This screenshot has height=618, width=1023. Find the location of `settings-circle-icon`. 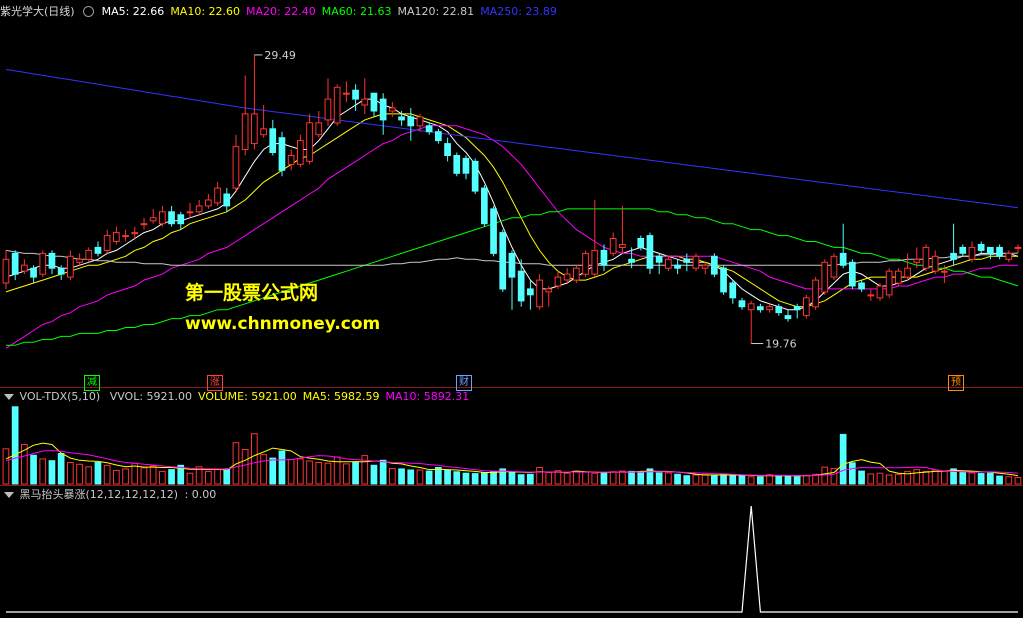

settings-circle-icon is located at coordinates (89, 11).